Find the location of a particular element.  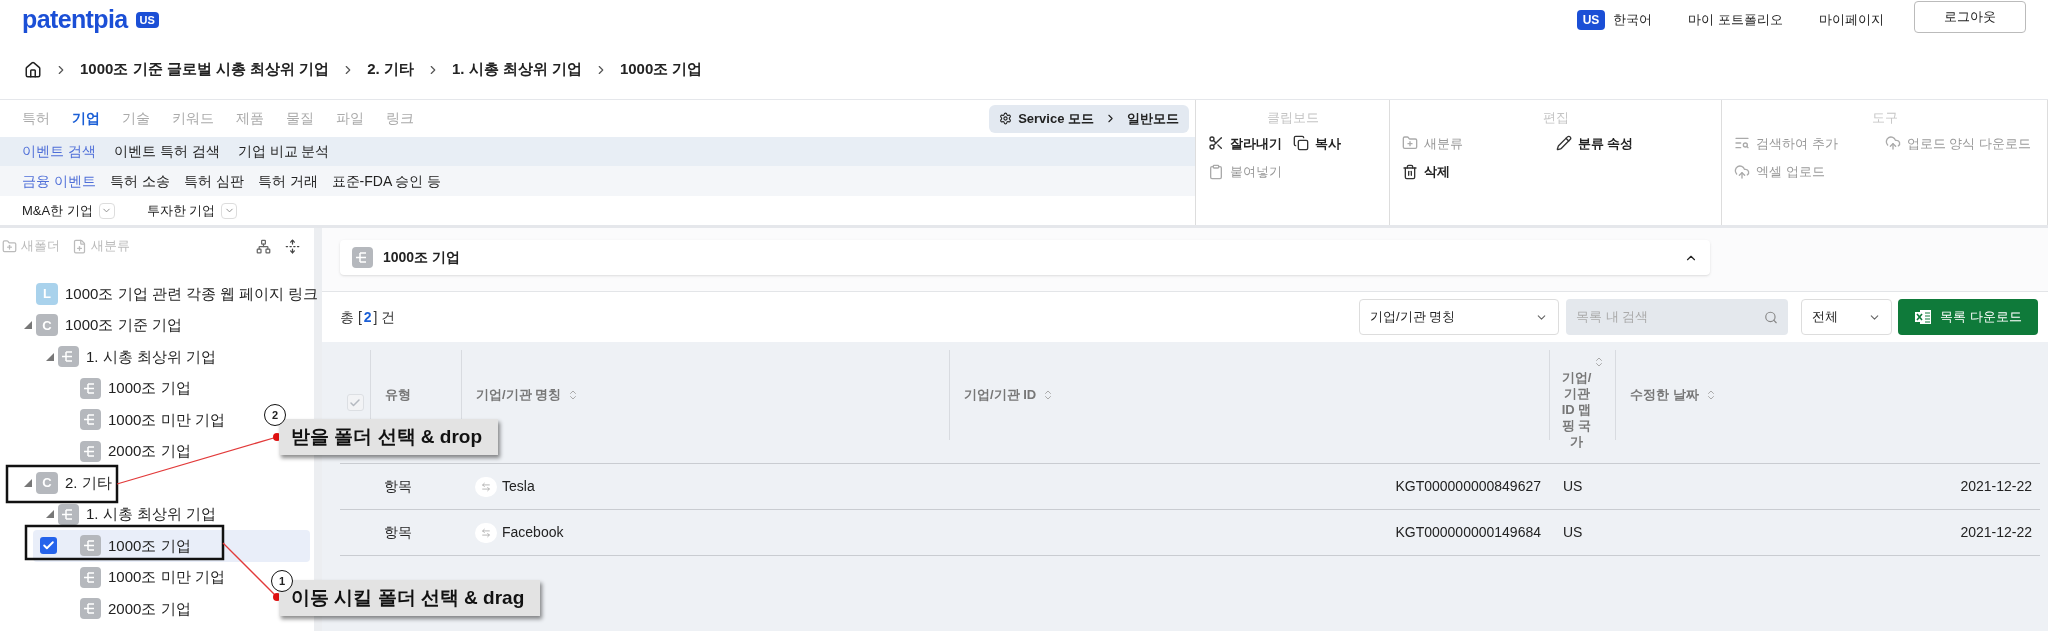

region-badge: US is located at coordinates (1591, 20).